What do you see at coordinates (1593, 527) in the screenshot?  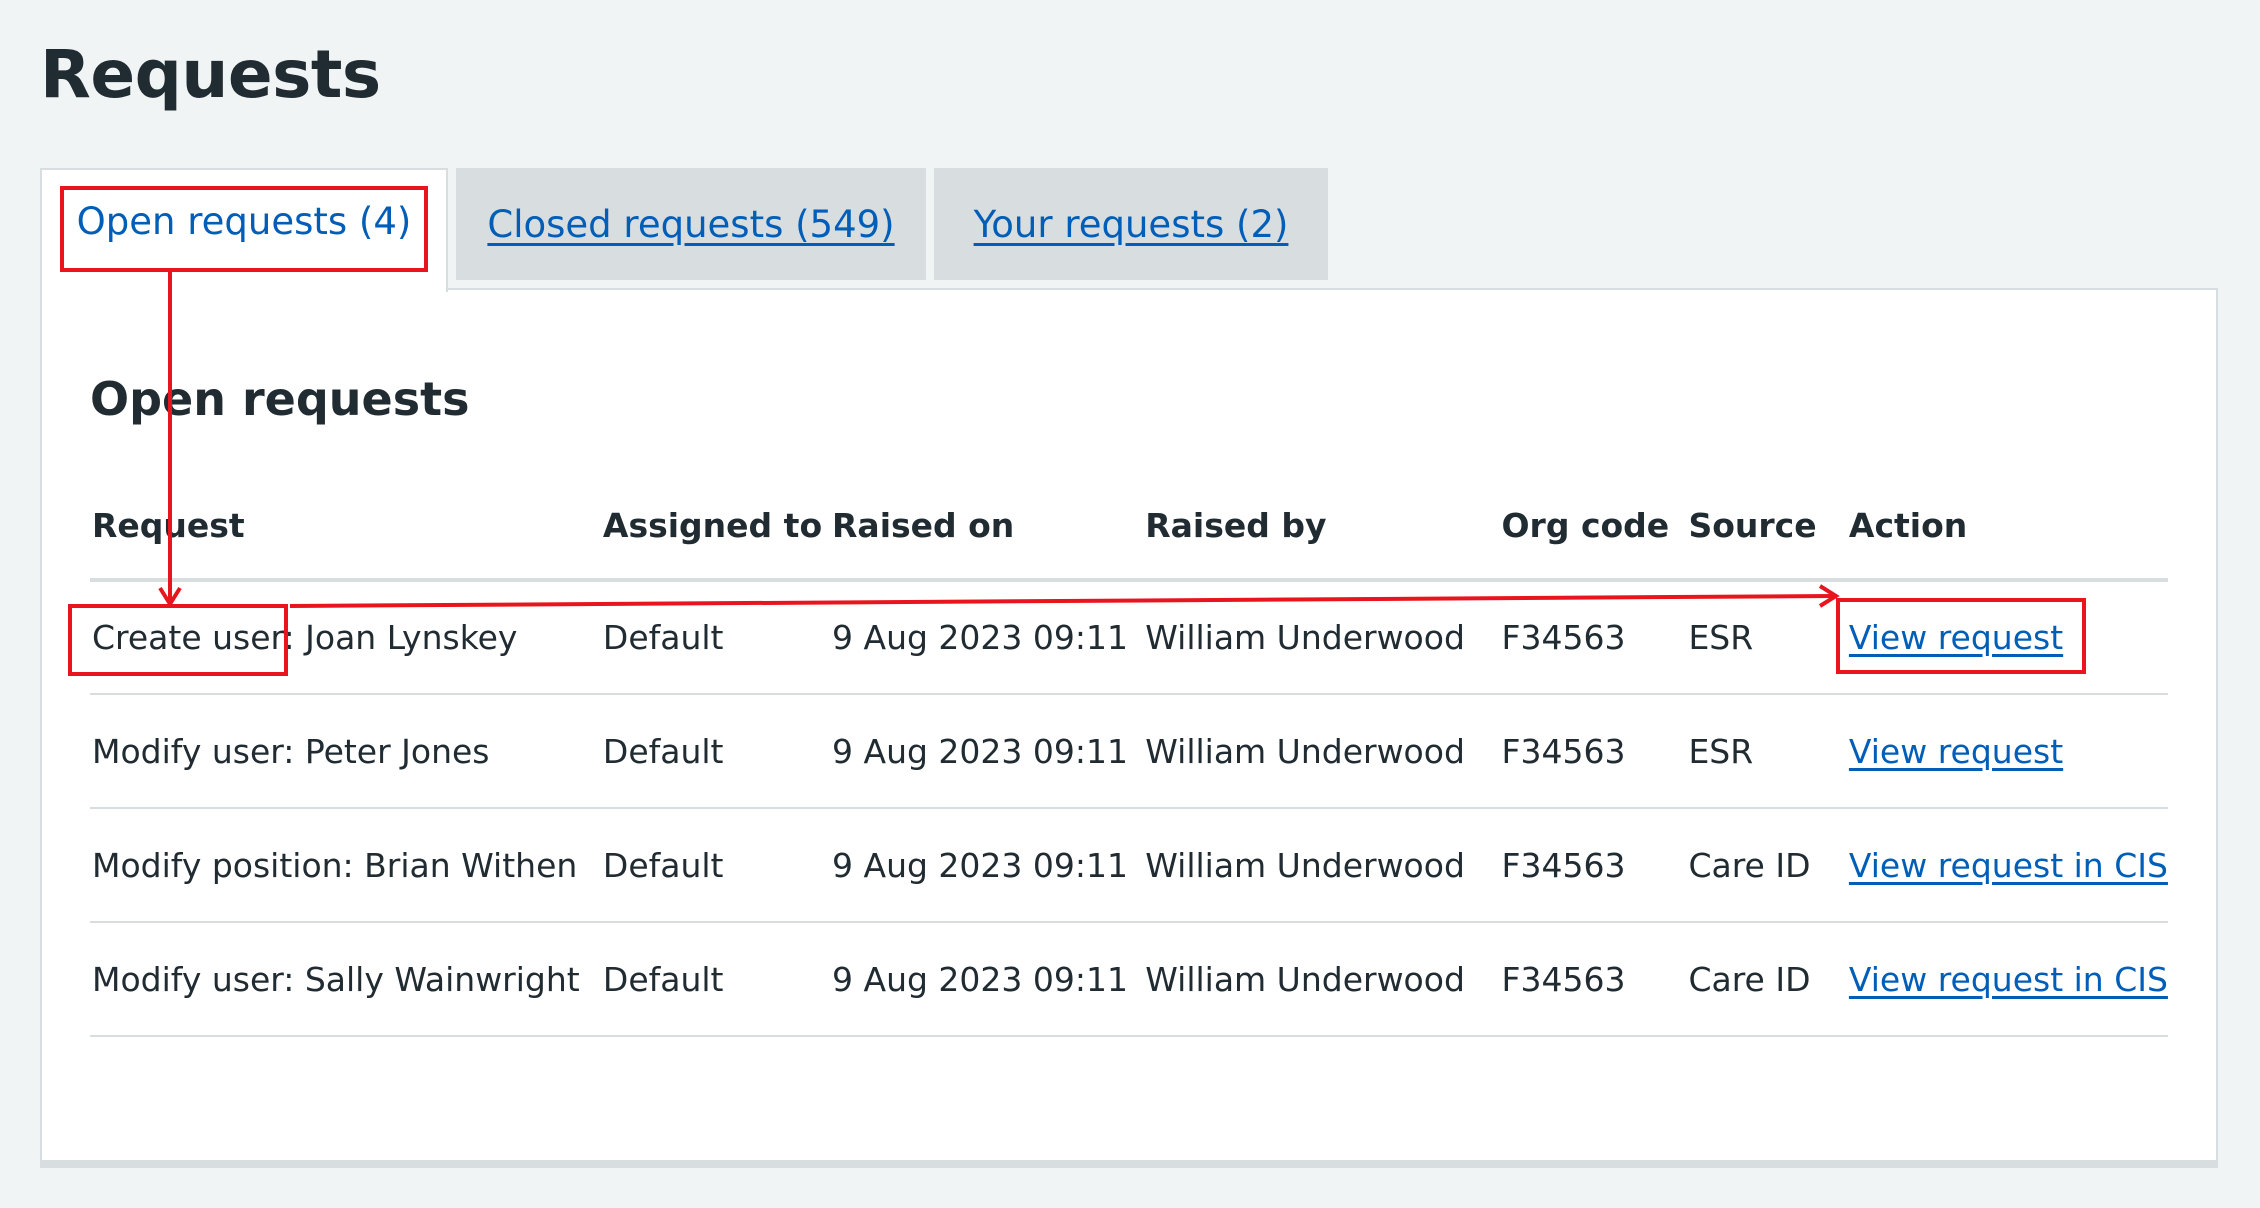 I see `column-header-org-code: Org code` at bounding box center [1593, 527].